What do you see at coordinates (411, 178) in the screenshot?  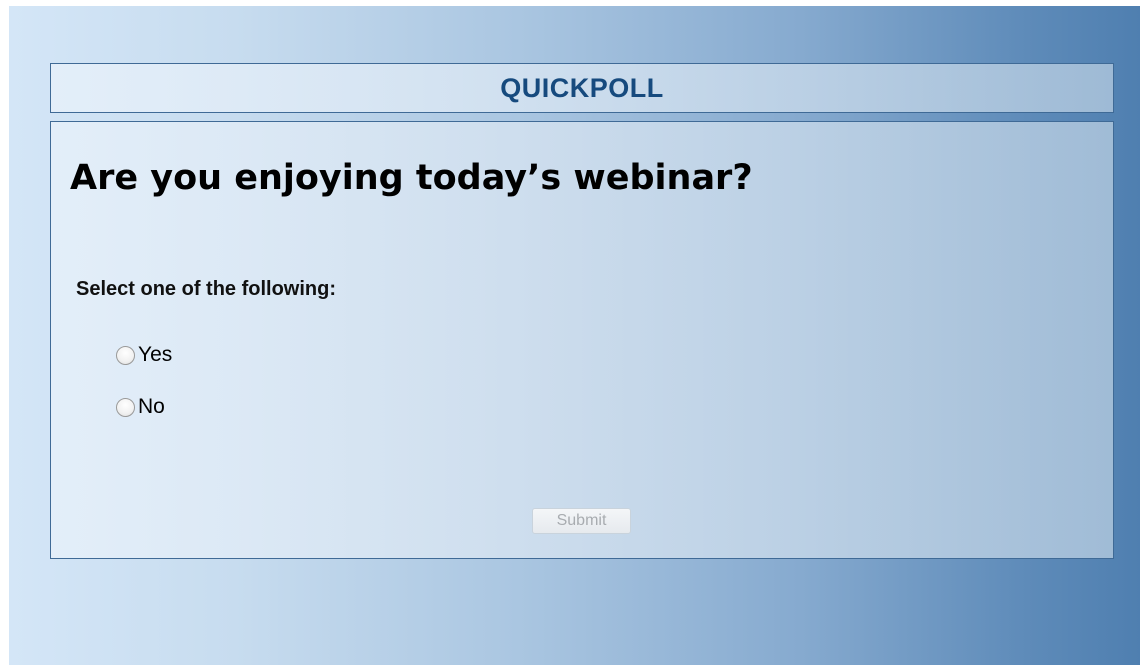 I see `poll-question: Are you enjoying today’s webinar?` at bounding box center [411, 178].